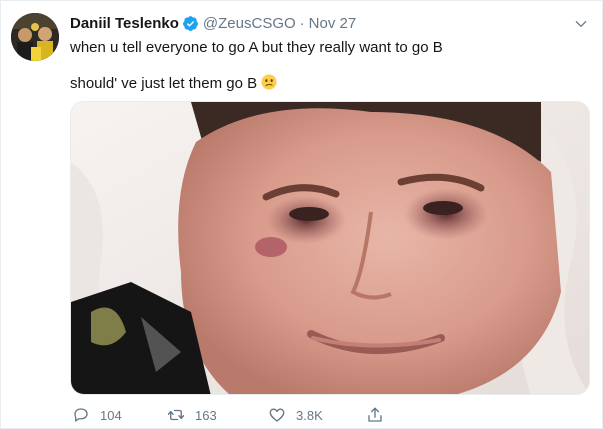 The width and height of the screenshot is (603, 429). I want to click on avatar-image, so click(35, 37).